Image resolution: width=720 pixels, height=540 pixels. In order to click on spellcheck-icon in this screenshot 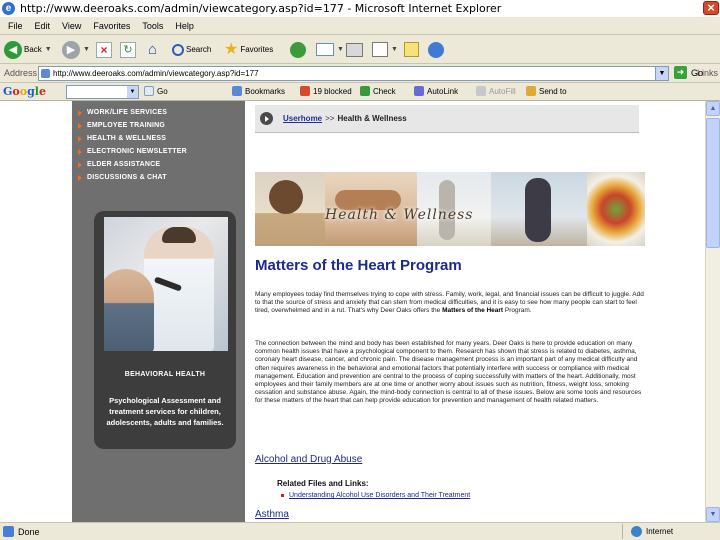, I will do `click(365, 91)`.